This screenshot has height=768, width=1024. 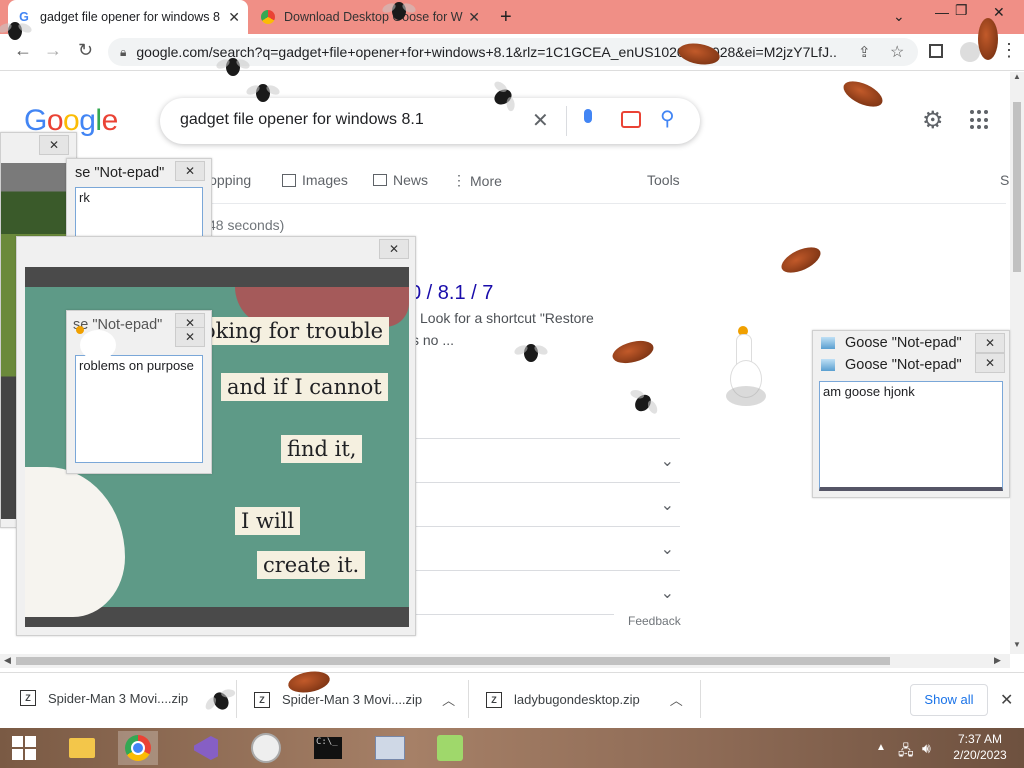 What do you see at coordinates (942, 12) in the screenshot?
I see `minimize-icon: —` at bounding box center [942, 12].